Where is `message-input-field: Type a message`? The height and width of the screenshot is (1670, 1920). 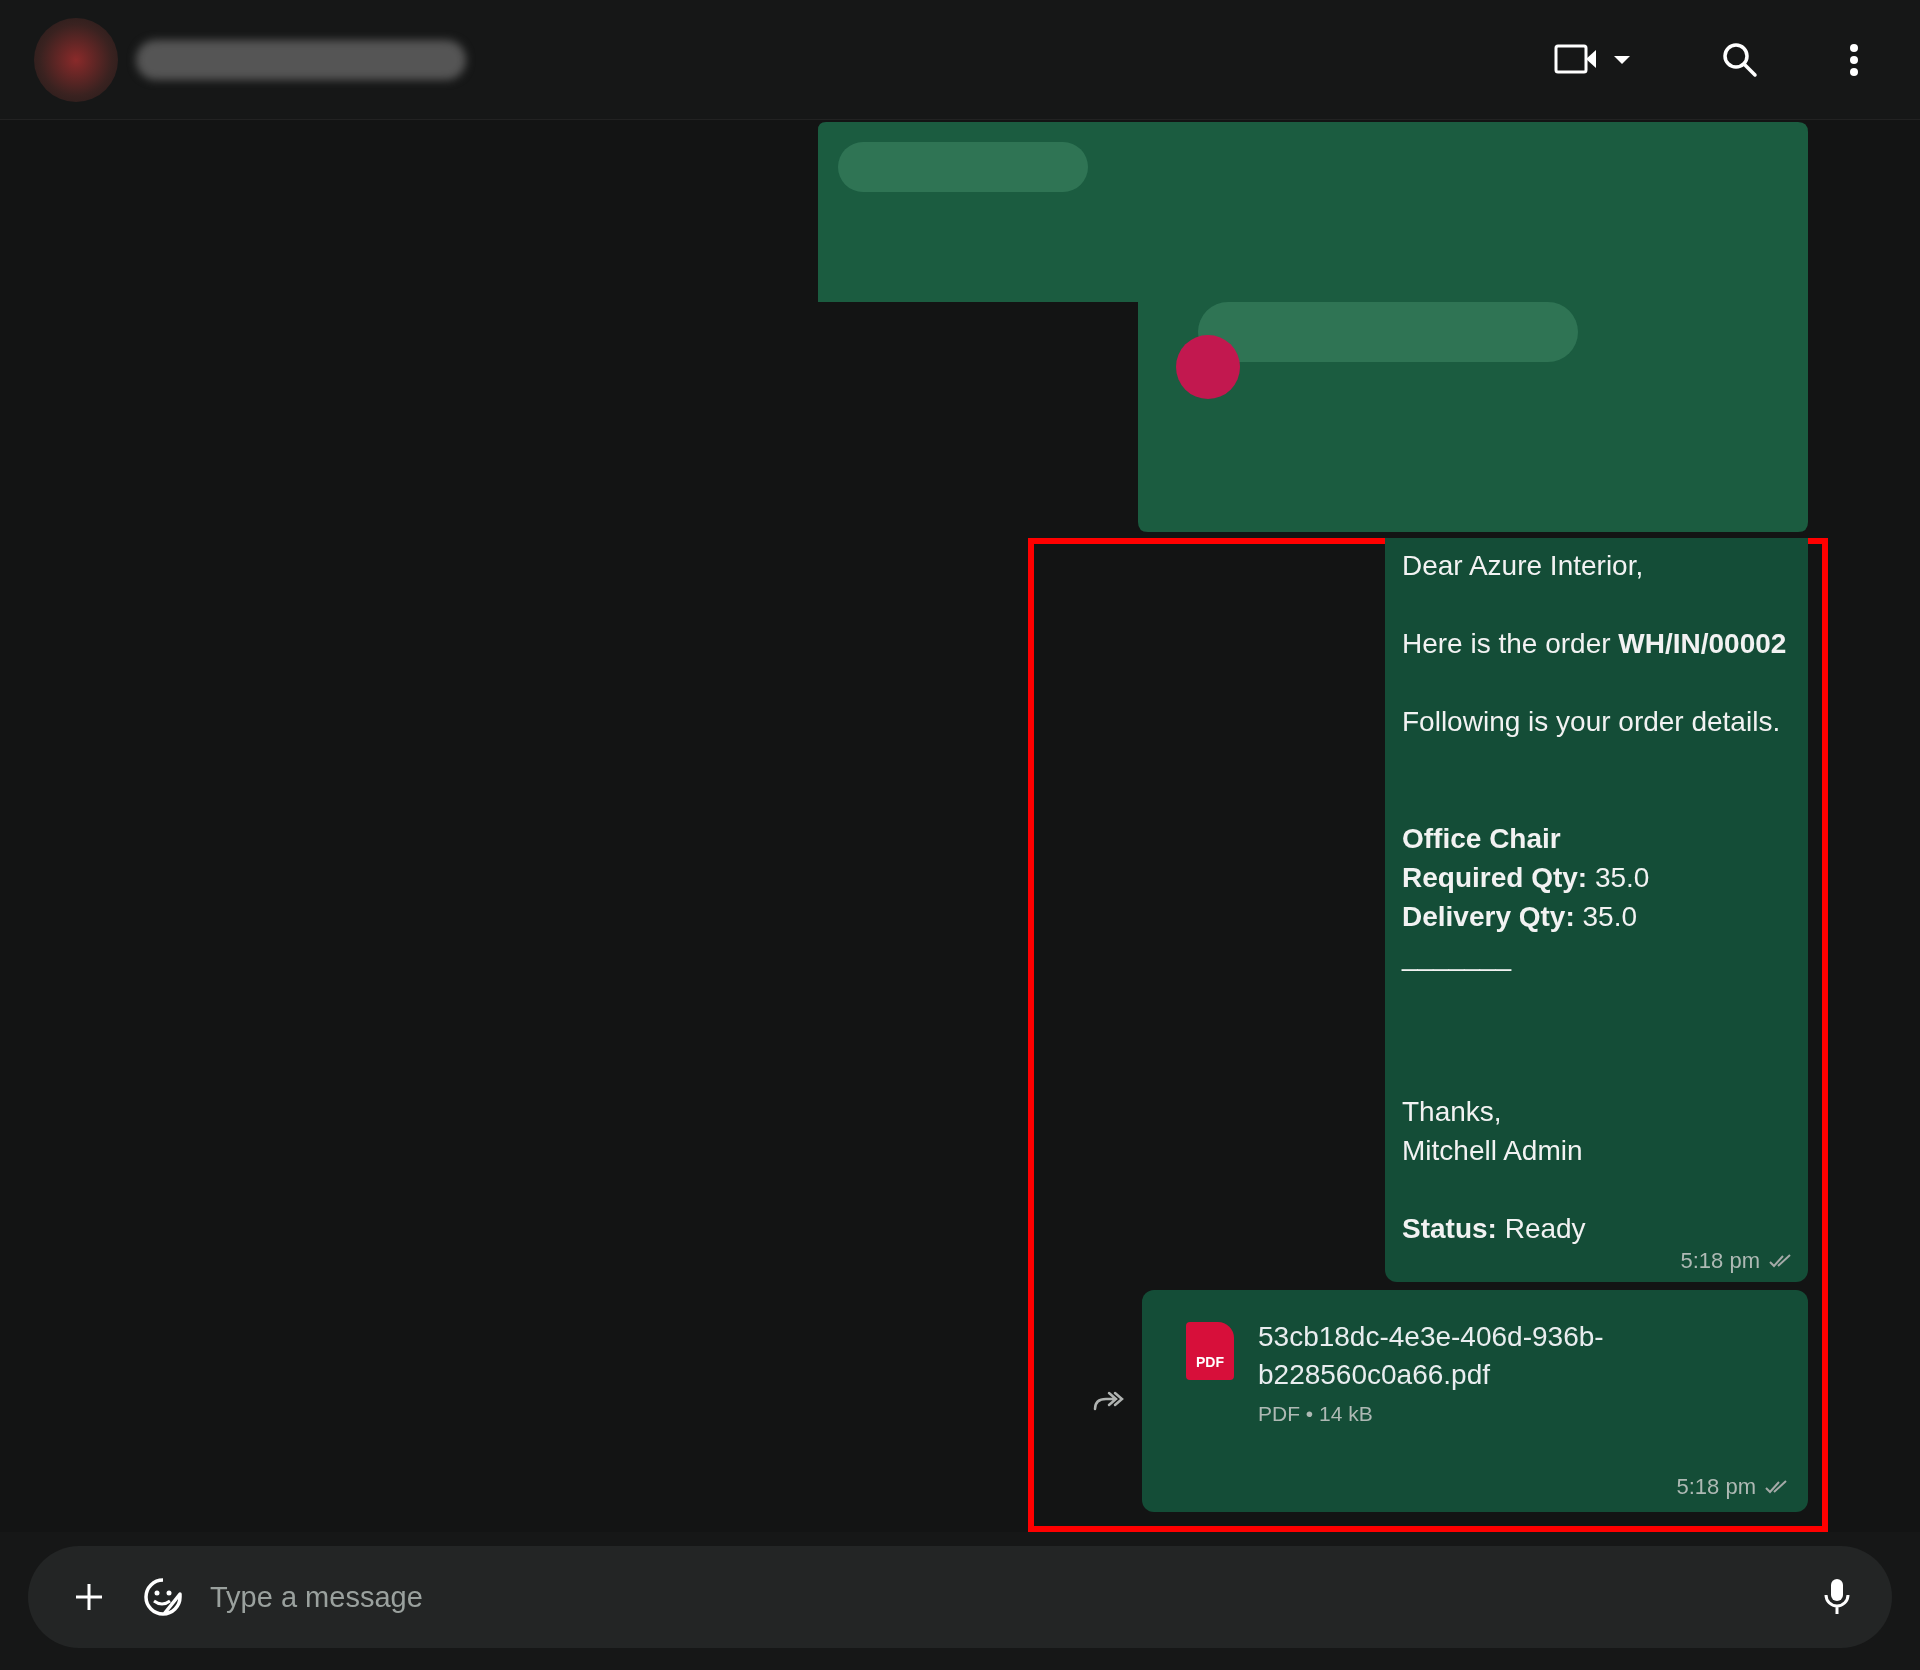 message-input-field: Type a message is located at coordinates (960, 1597).